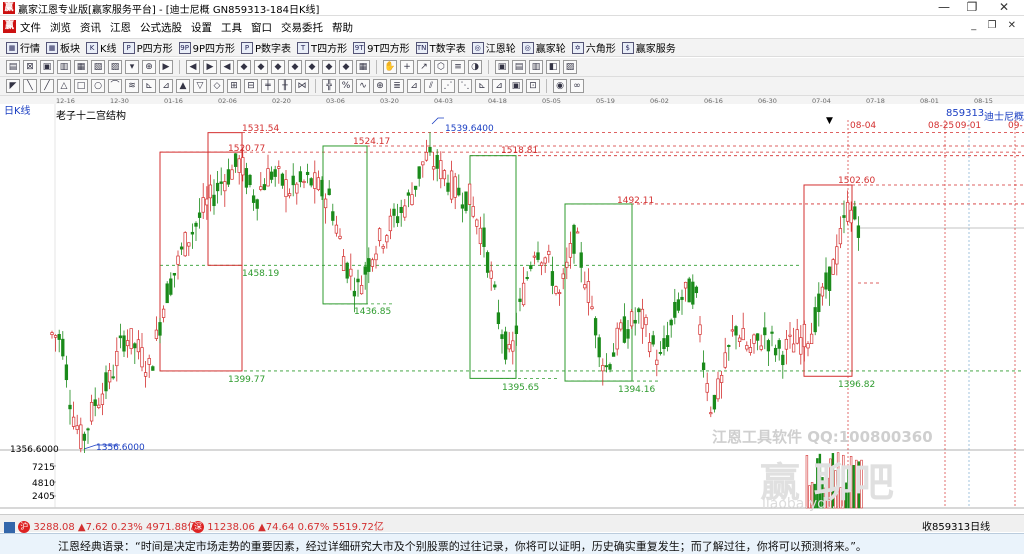 Image resolution: width=1024 pixels, height=554 pixels. I want to click on mdi-window-controls: _ ❐ ✕, so click(995, 25).